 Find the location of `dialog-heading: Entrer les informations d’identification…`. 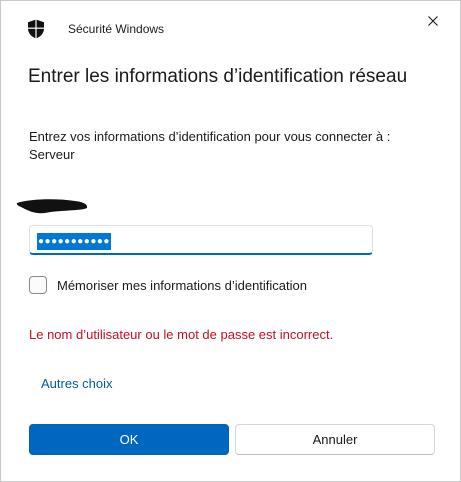

dialog-heading: Entrer les informations d’identification… is located at coordinates (218, 76).